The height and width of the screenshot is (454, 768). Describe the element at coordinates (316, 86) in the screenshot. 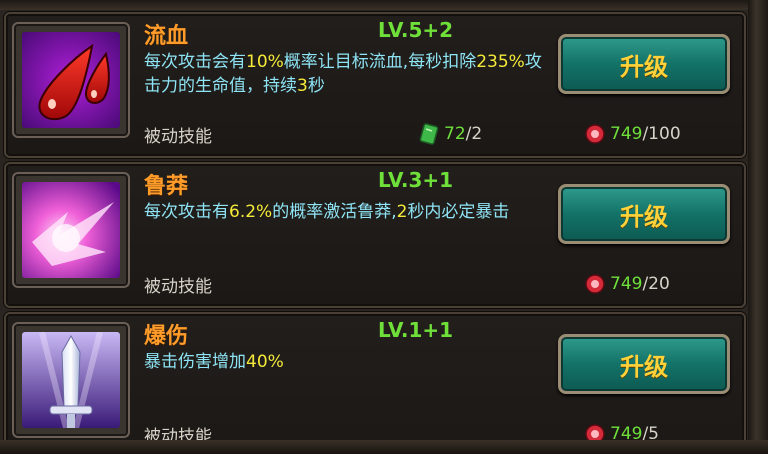

I see `desc-text: 秒` at that location.